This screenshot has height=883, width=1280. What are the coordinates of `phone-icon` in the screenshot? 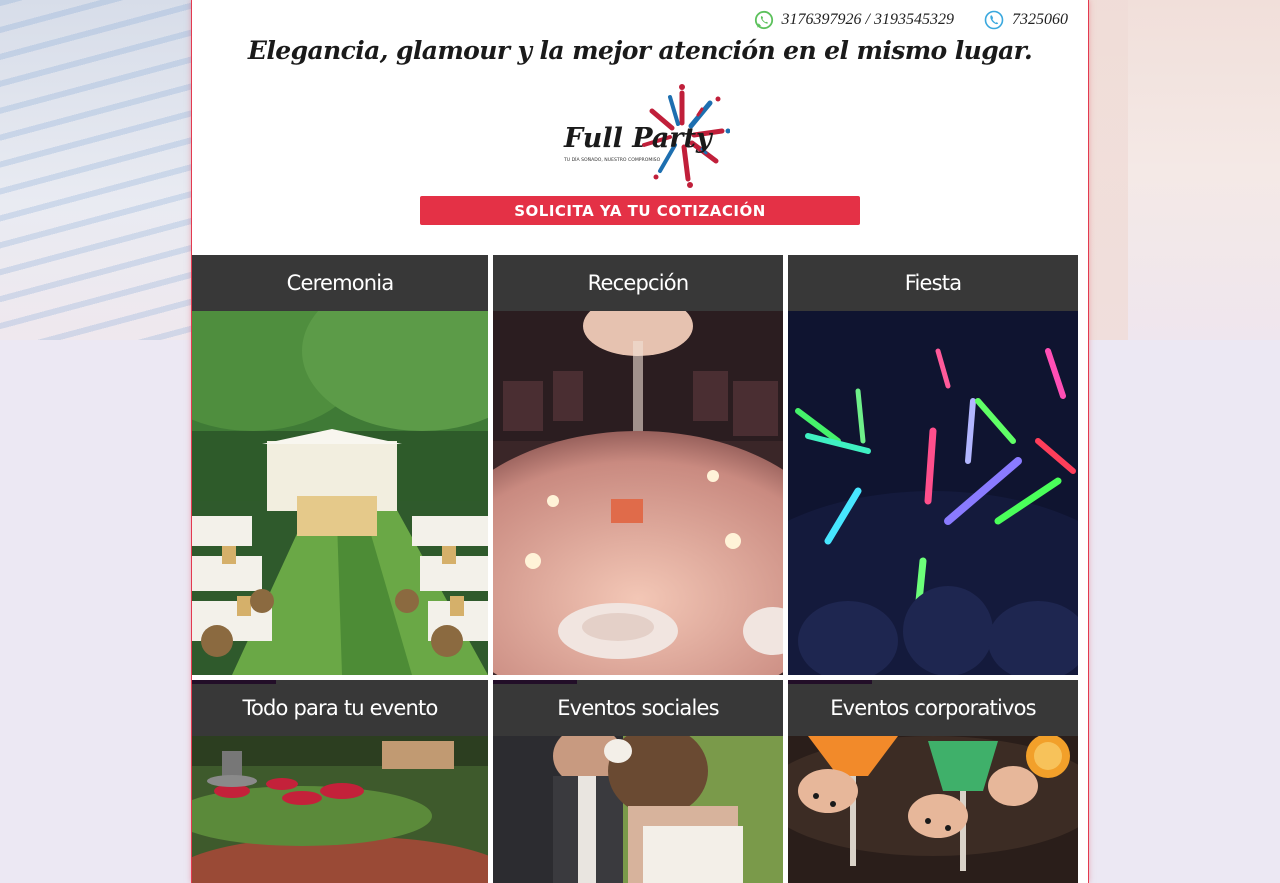 It's located at (994, 20).